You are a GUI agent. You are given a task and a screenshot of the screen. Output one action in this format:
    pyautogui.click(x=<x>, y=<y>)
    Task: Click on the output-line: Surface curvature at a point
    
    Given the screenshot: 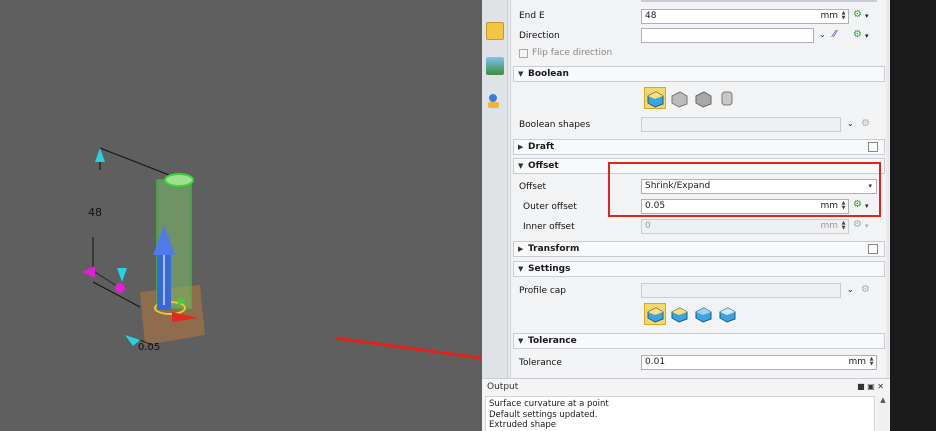 What is the action you would take?
    pyautogui.click(x=549, y=404)
    